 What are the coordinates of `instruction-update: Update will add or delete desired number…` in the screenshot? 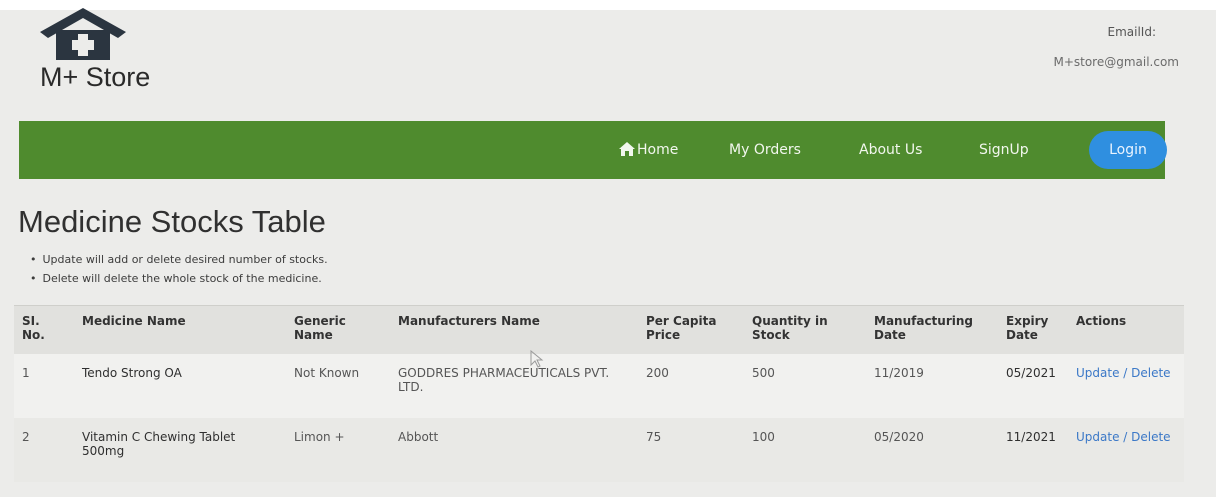 It's located at (179, 259).